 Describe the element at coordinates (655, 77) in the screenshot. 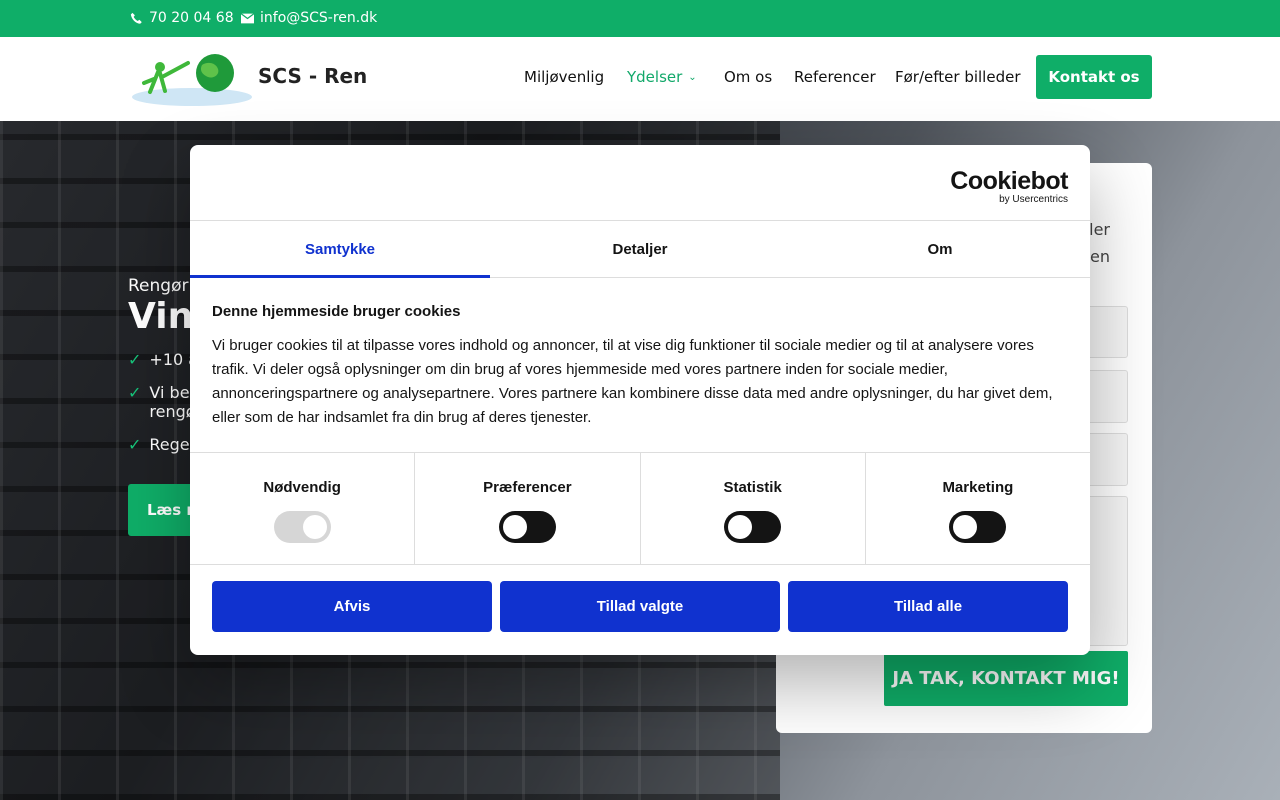

I see `nav-item-label: Ydelser` at that location.